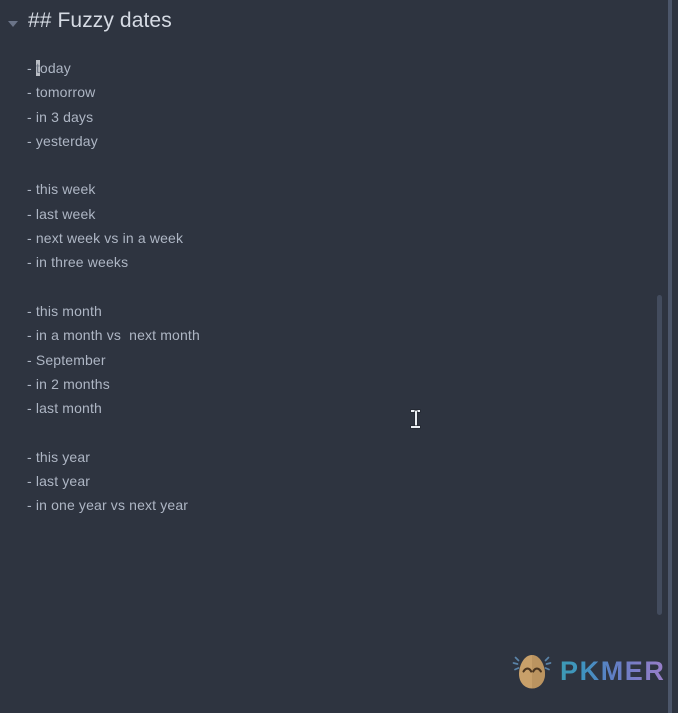  Describe the element at coordinates (338, 481) in the screenshot. I see `editor-list-line: - last year` at that location.